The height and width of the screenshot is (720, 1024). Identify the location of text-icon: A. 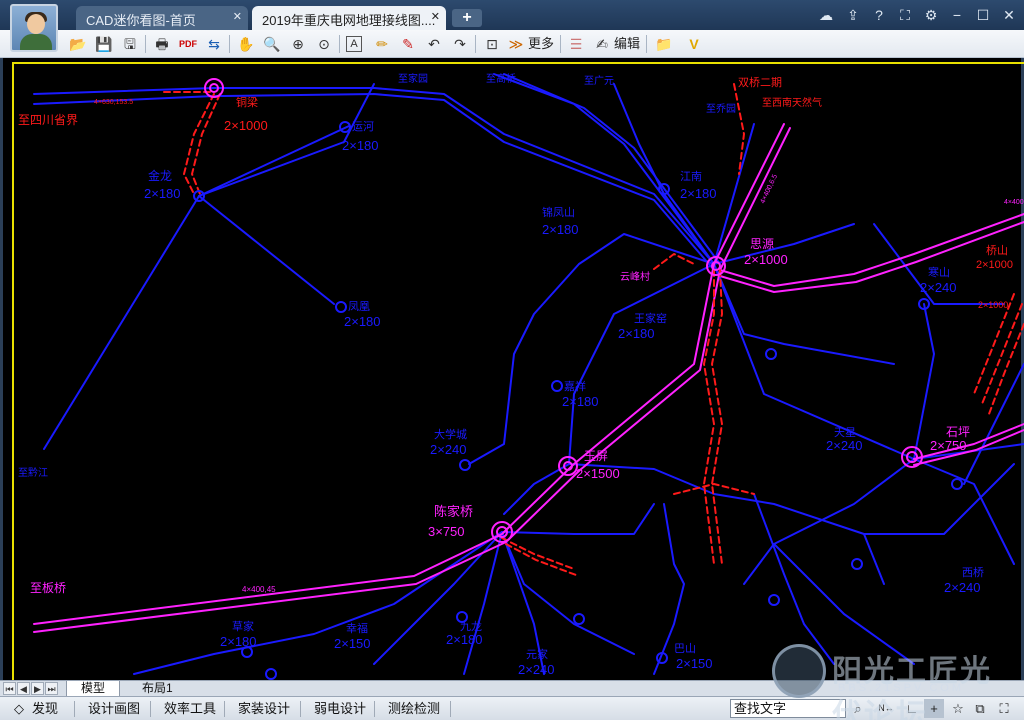
(354, 44).